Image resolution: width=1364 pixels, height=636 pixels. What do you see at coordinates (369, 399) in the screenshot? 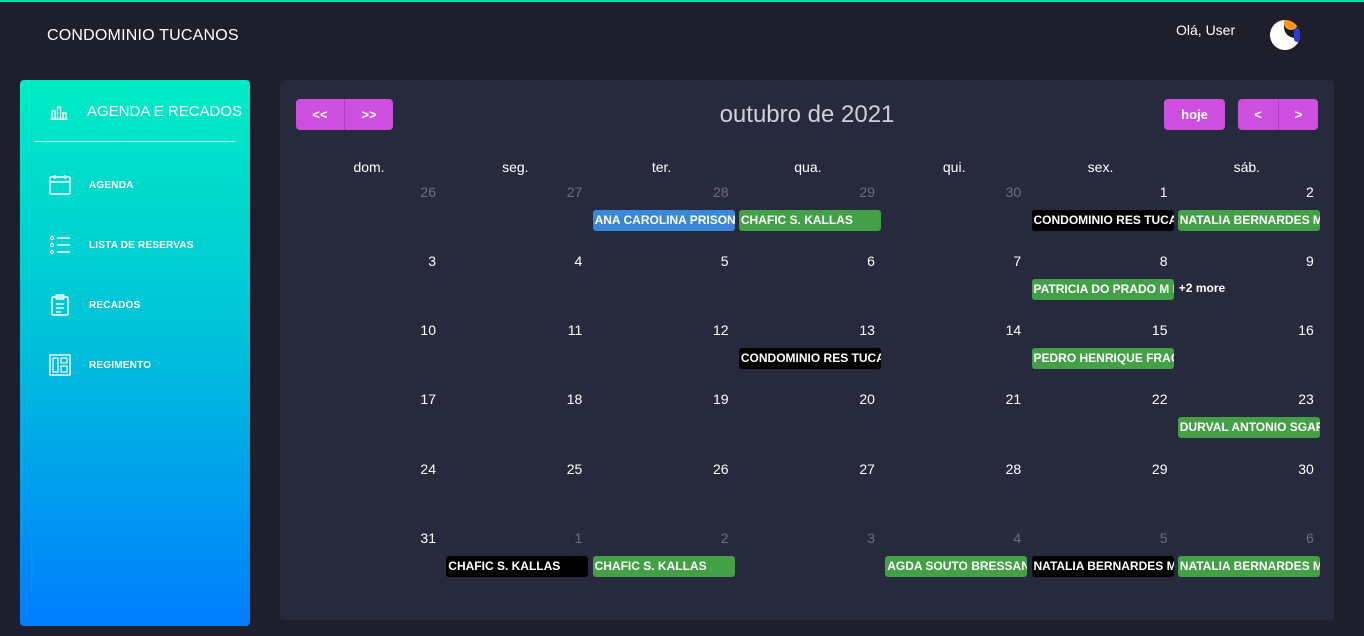
I see `day-number: 17` at bounding box center [369, 399].